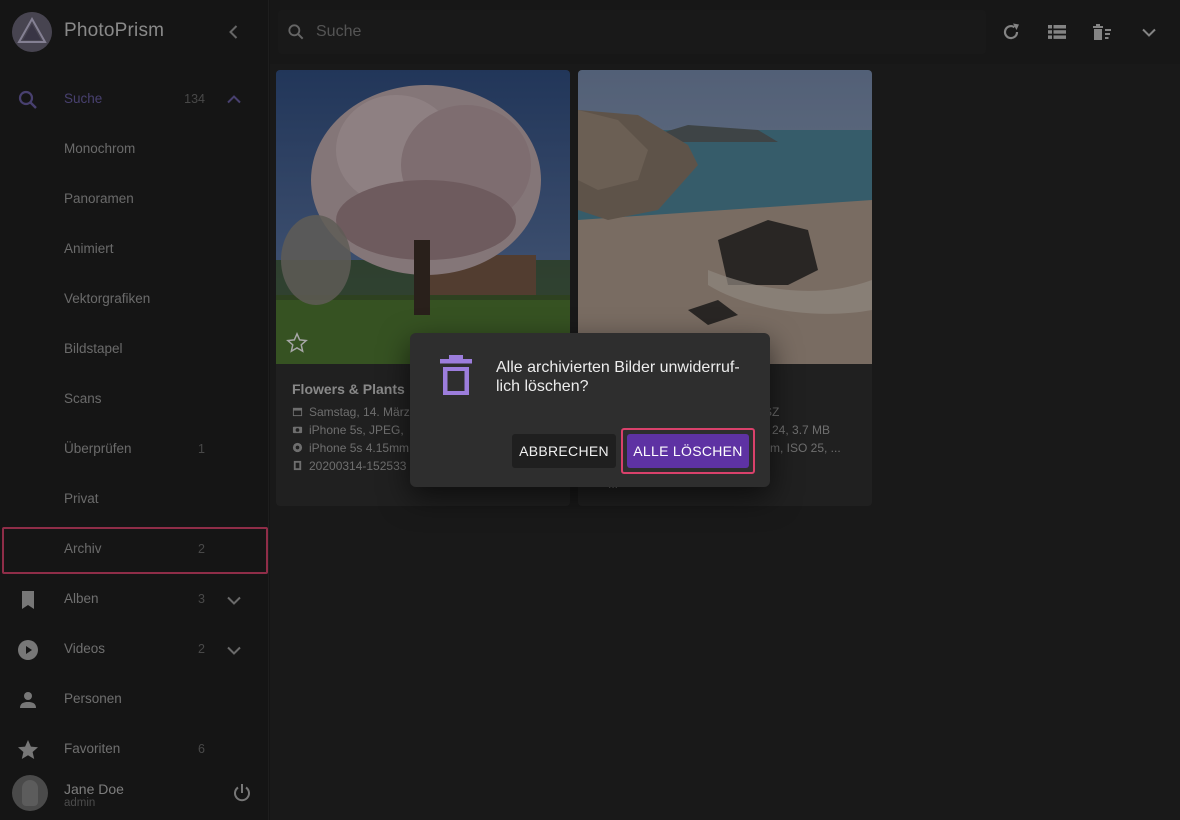  Describe the element at coordinates (564, 451) in the screenshot. I see `cancel-button: ABBRECHEN` at that location.